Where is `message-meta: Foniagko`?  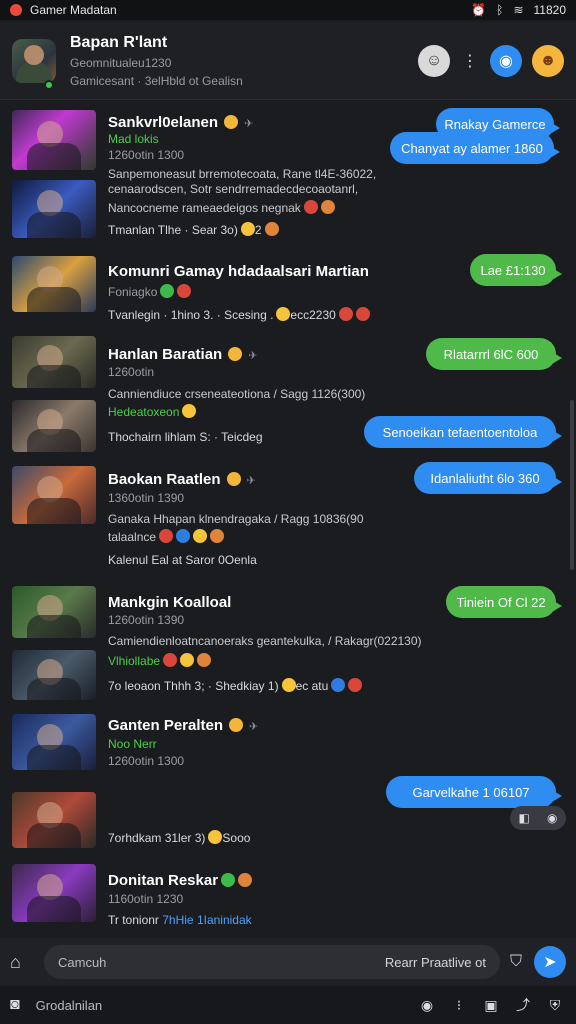 message-meta: Foniagko is located at coordinates (150, 291).